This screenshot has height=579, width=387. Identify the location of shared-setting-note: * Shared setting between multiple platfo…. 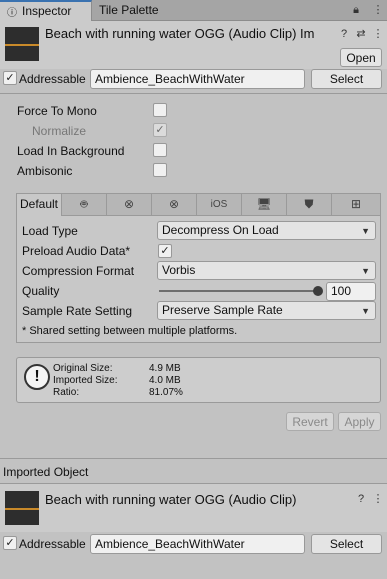
(130, 331).